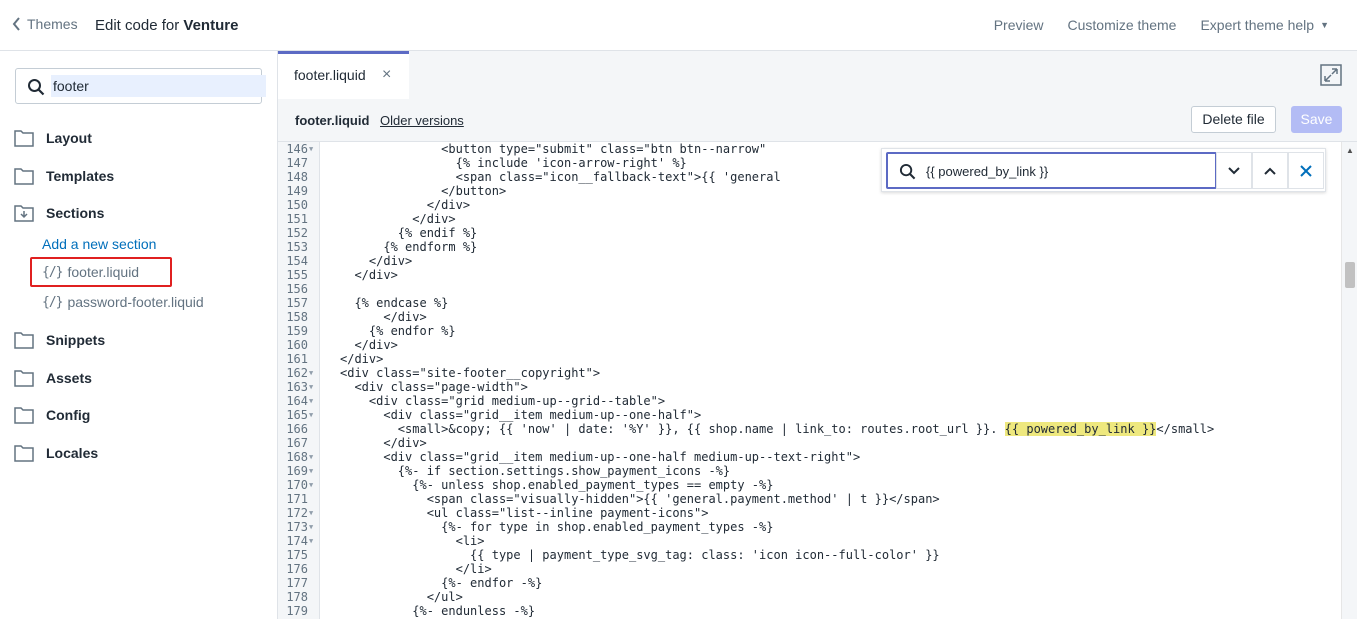  Describe the element at coordinates (808, 359) in the screenshot. I see `code-line: 161 </div>` at that location.